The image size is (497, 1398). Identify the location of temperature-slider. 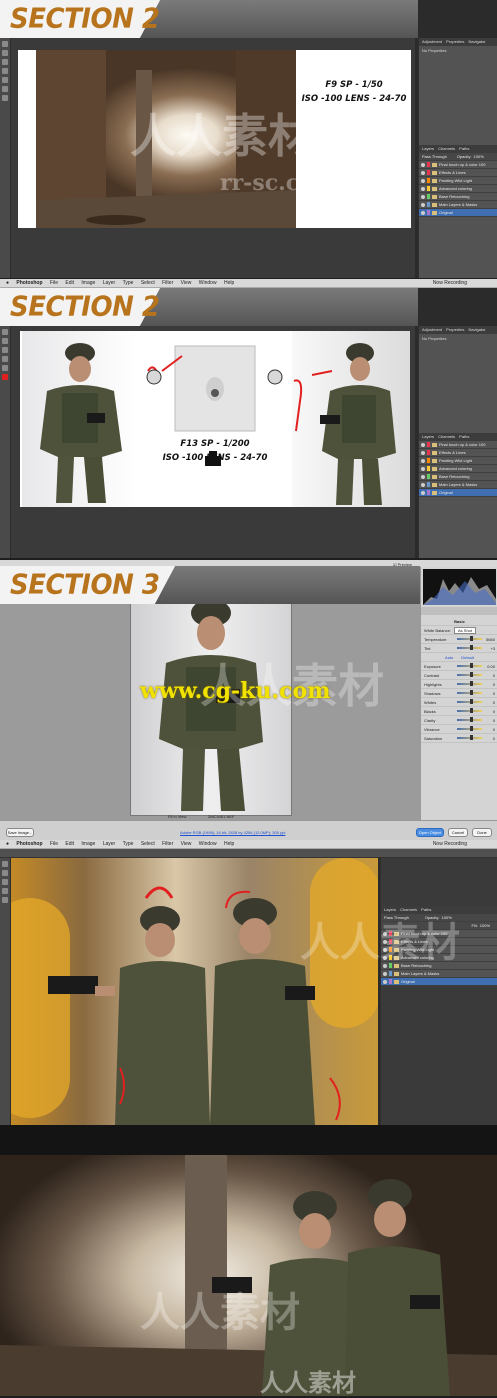
(469, 638).